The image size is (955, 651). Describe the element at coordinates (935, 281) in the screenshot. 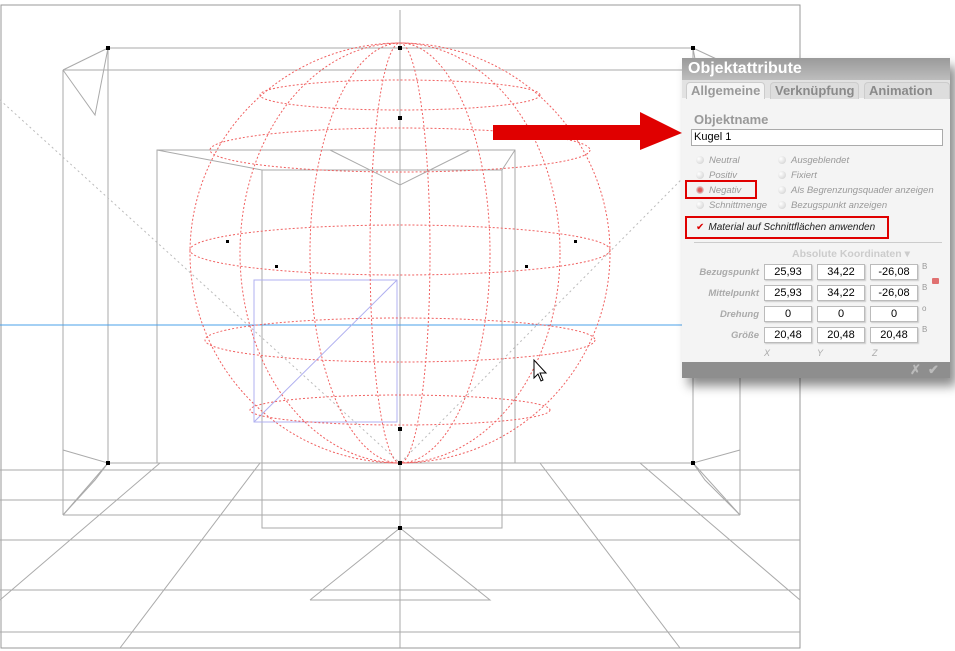

I see `lock-icon` at that location.